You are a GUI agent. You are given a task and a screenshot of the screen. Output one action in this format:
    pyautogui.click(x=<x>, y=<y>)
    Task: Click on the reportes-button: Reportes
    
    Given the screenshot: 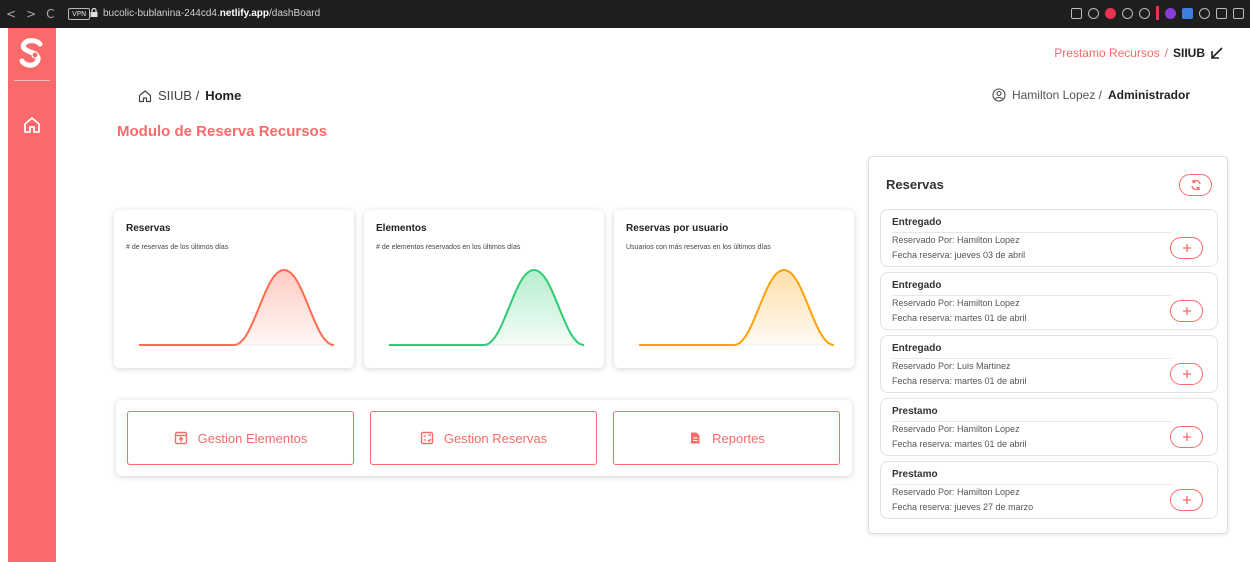 What is the action you would take?
    pyautogui.click(x=726, y=438)
    